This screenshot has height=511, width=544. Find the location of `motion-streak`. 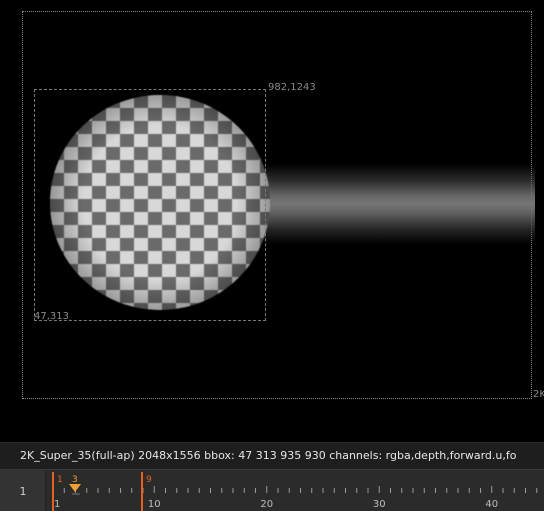

motion-streak is located at coordinates (395, 204).